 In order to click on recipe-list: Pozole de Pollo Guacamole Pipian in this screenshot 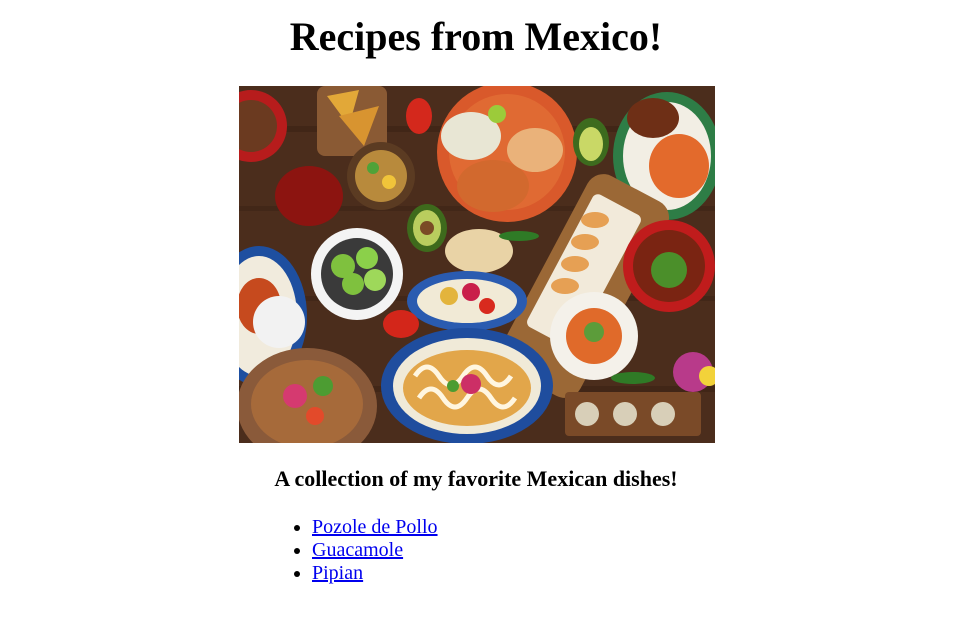, I will do `click(355, 550)`.